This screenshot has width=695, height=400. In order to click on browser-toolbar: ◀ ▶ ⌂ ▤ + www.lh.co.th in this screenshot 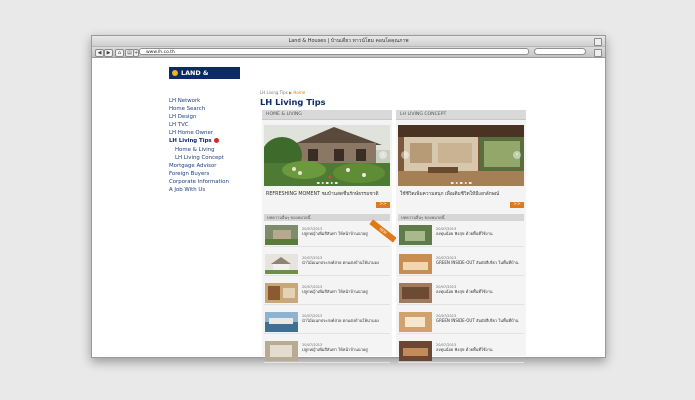, I will do `click(348, 52)`.